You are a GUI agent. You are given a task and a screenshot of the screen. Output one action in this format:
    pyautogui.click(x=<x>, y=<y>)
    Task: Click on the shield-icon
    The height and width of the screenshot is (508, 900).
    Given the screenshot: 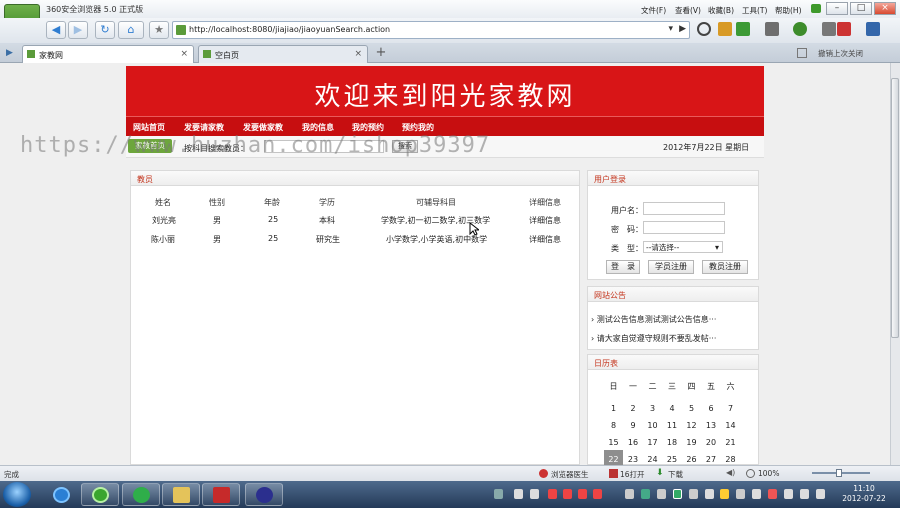 What is the action you would take?
    pyautogui.click(x=704, y=29)
    